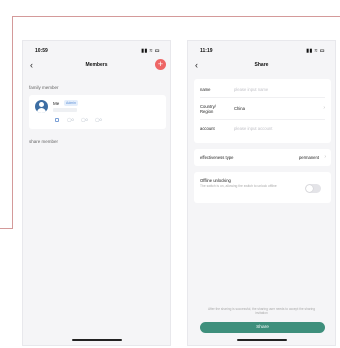 The width and height of the screenshot is (340, 348). What do you see at coordinates (6, 228) in the screenshot?
I see `decor-line-hook` at bounding box center [6, 228].